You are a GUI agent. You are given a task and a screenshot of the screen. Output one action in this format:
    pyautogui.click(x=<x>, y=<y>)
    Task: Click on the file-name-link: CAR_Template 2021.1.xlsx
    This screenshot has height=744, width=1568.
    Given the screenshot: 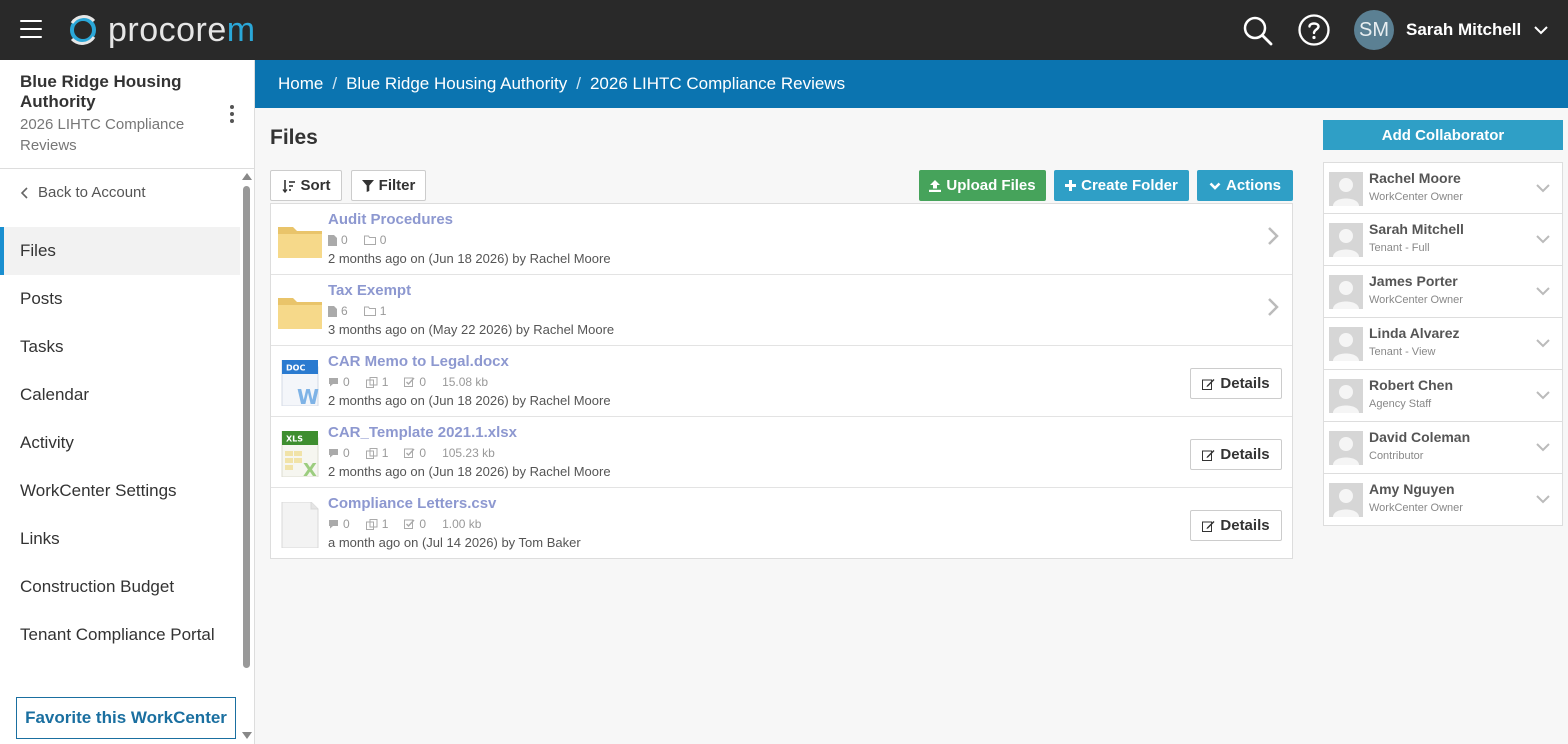 What is the action you would take?
    pyautogui.click(x=422, y=432)
    